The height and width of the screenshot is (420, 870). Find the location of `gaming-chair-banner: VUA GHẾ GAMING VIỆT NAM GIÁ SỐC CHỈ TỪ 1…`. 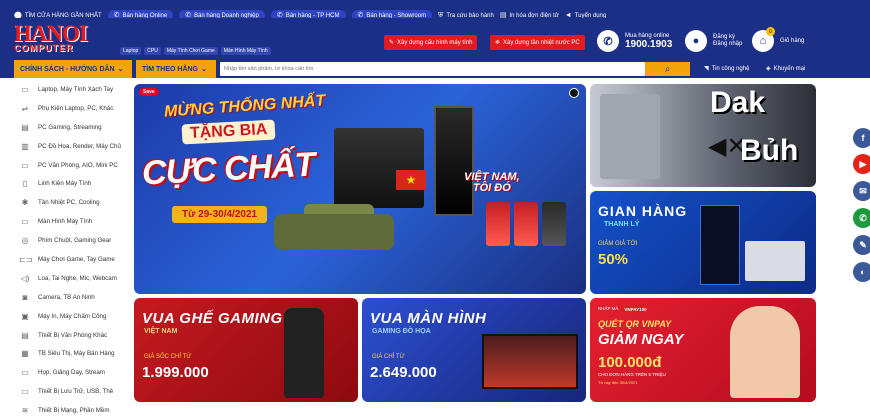

gaming-chair-banner: VUA GHẾ GAMING VIỆT NAM GIÁ SỐC CHỈ TỪ 1… is located at coordinates (246, 350).